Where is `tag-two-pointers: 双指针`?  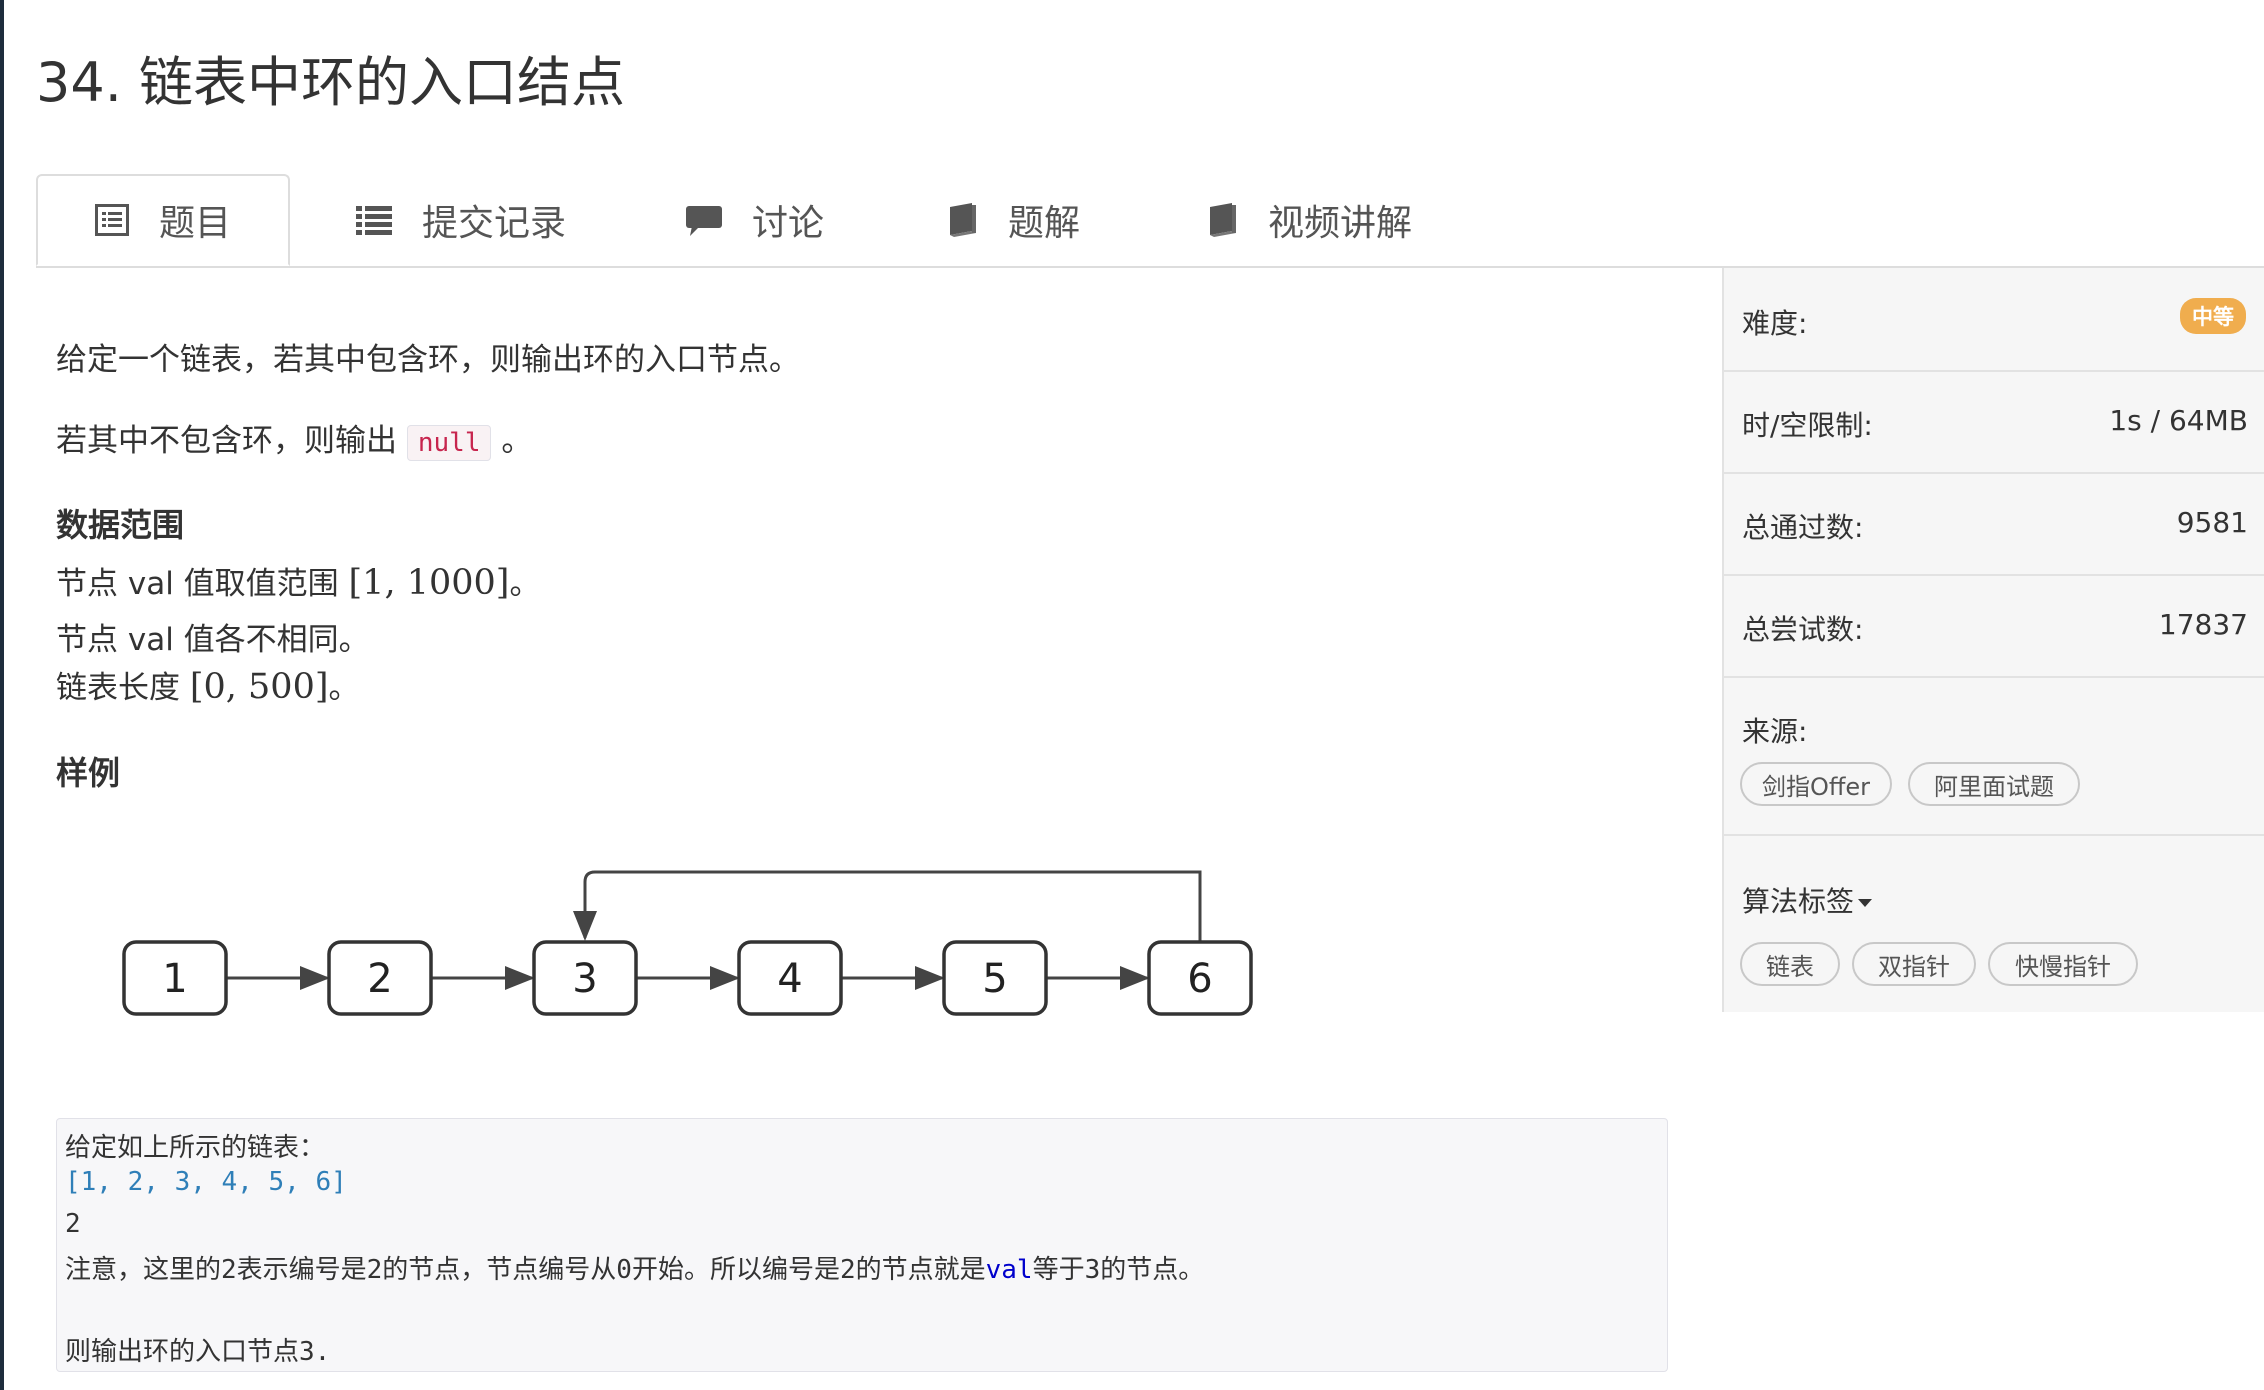 tag-two-pointers: 双指针 is located at coordinates (1914, 964).